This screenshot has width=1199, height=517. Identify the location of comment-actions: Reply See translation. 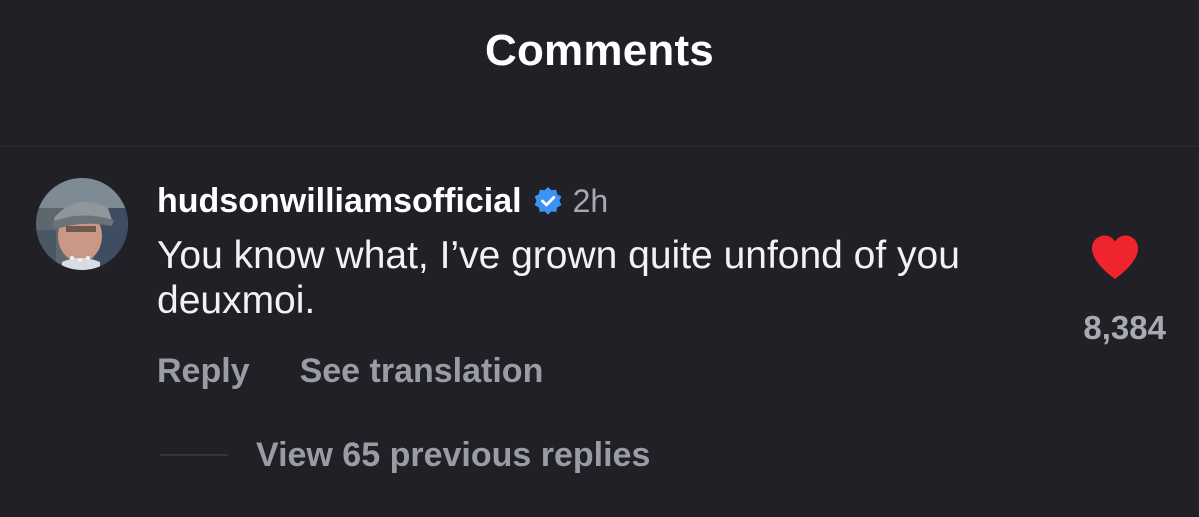
(350, 371).